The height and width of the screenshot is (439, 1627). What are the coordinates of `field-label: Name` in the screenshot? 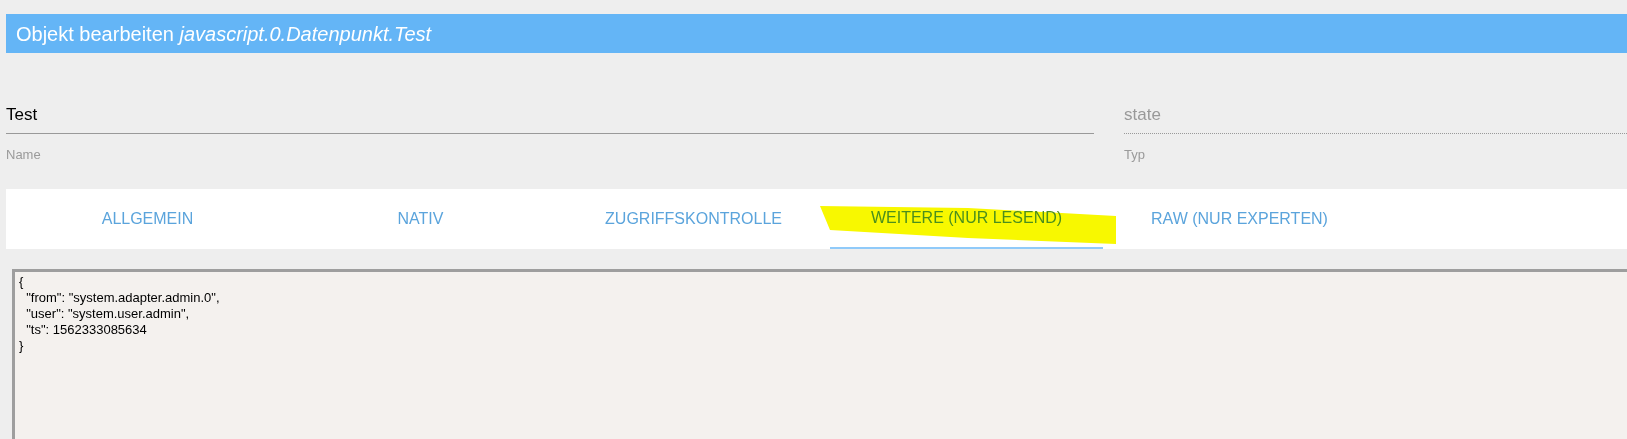 It's located at (23, 155).